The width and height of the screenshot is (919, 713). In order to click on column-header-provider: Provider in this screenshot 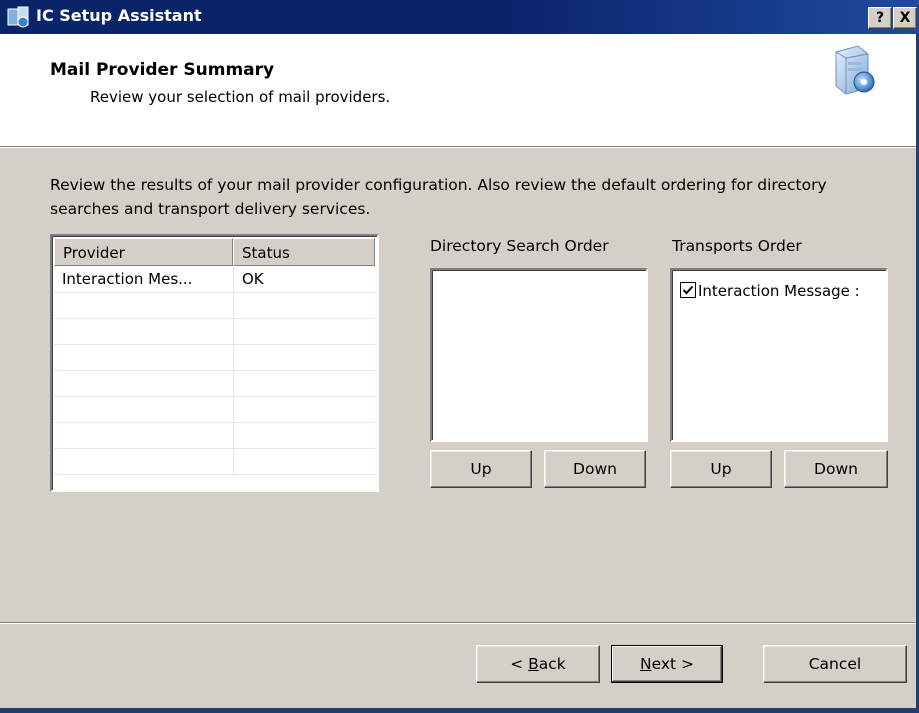, I will do `click(143, 252)`.